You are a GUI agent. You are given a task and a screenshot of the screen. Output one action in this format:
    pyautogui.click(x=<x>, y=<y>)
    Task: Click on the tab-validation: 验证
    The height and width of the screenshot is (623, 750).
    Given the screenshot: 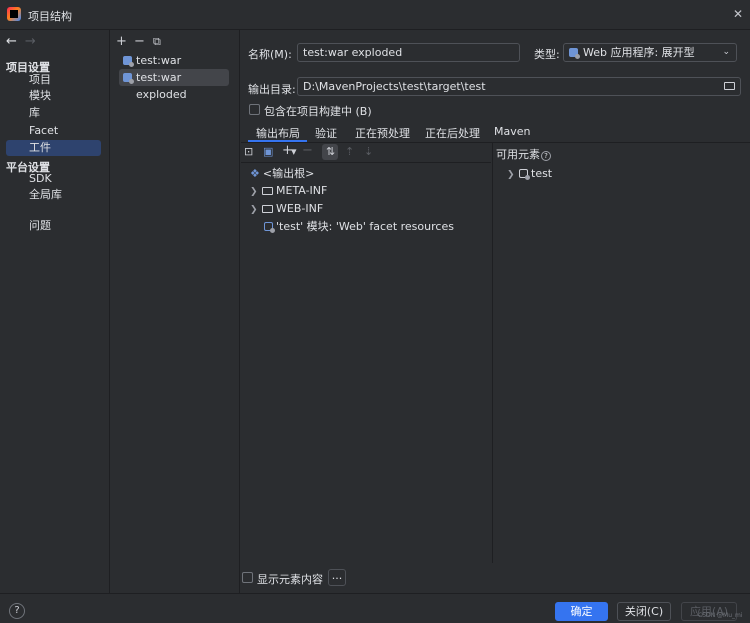 What is the action you would take?
    pyautogui.click(x=326, y=133)
    